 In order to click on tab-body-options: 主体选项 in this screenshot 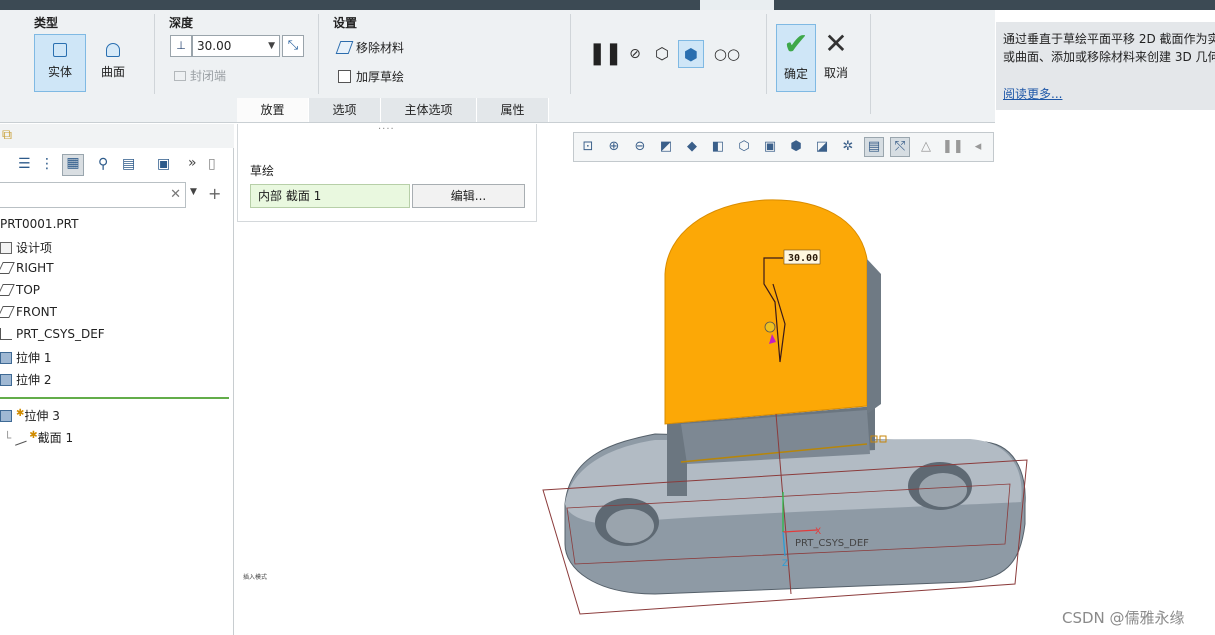, I will do `click(429, 110)`.